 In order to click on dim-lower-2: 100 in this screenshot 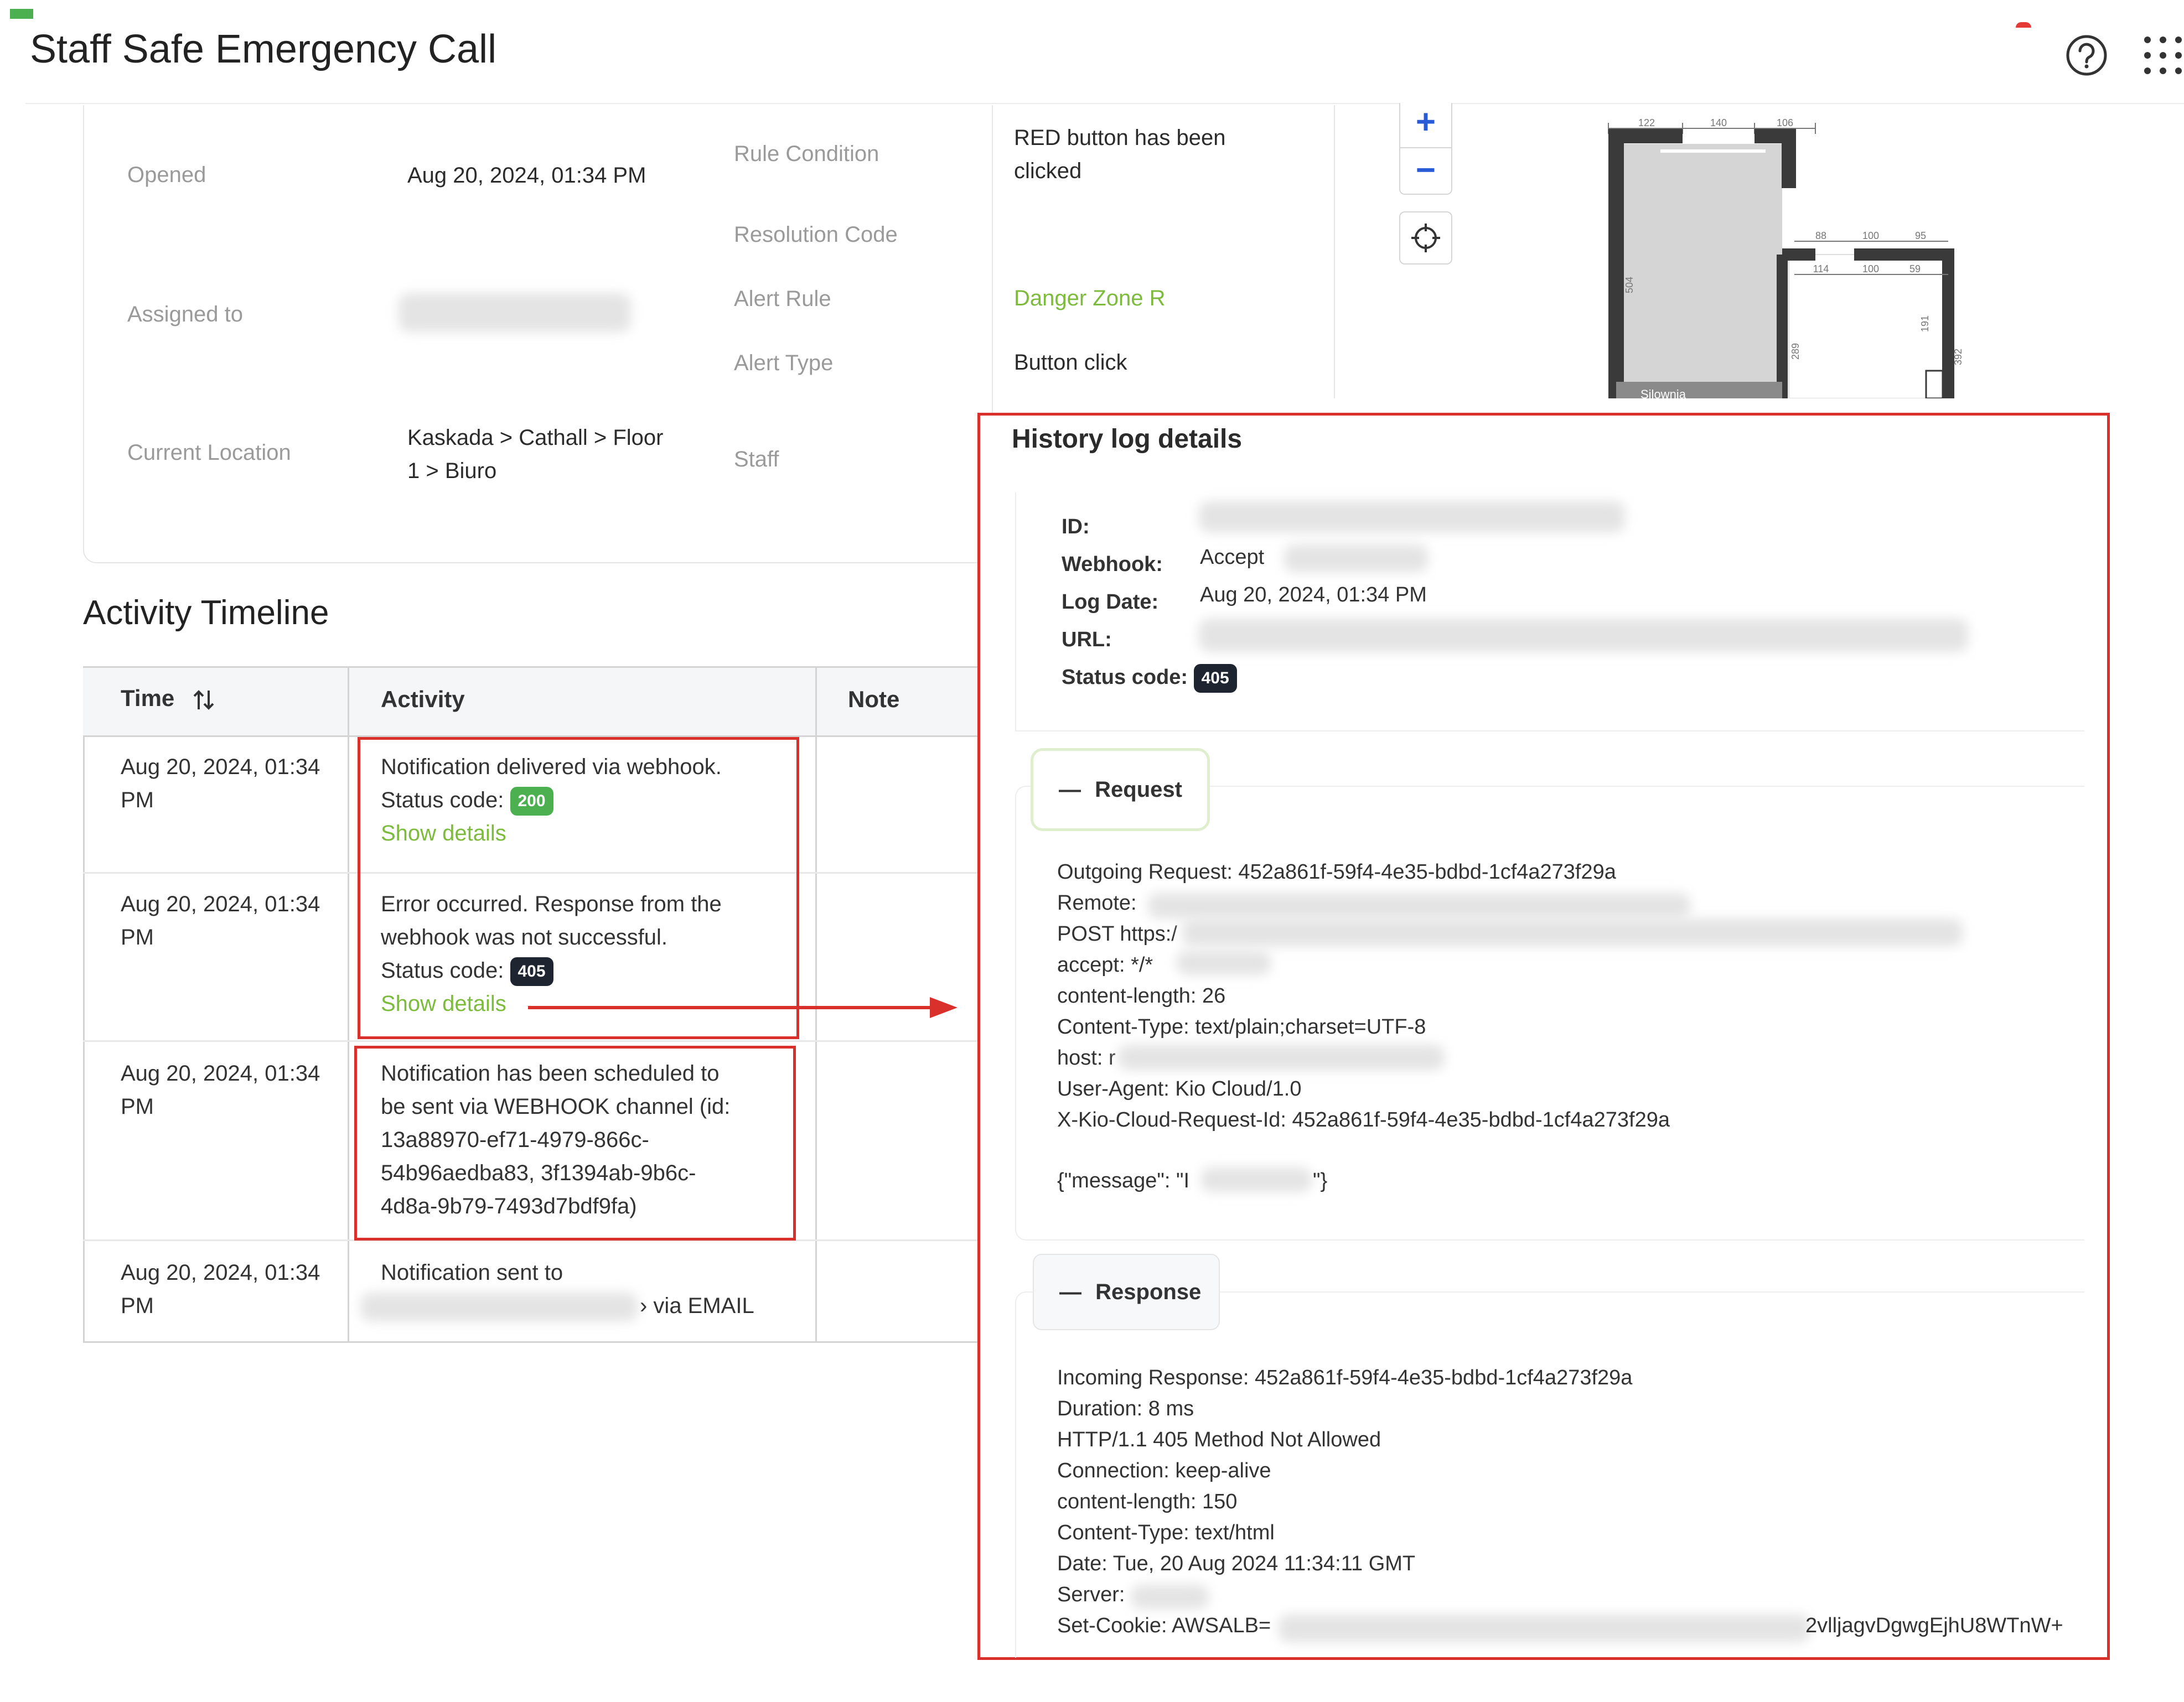, I will do `click(1871, 268)`.